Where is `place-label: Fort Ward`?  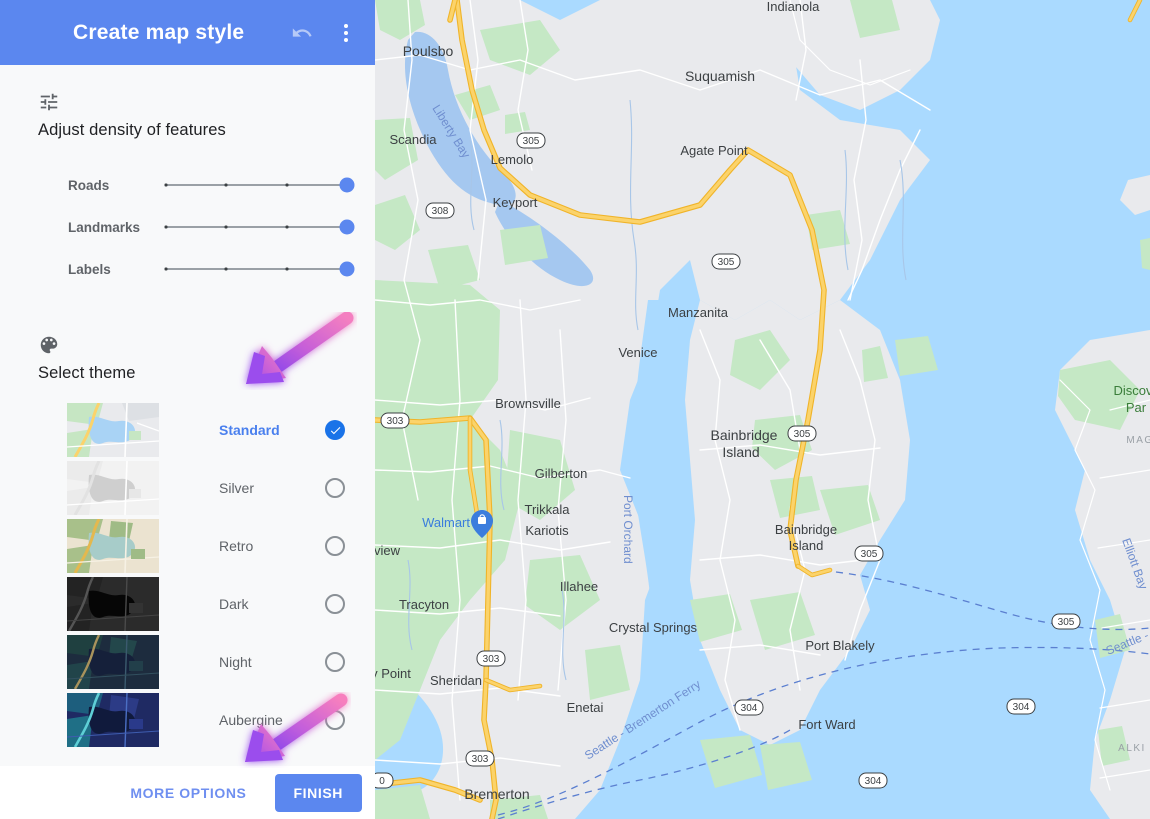
place-label: Fort Ward is located at coordinates (826, 724).